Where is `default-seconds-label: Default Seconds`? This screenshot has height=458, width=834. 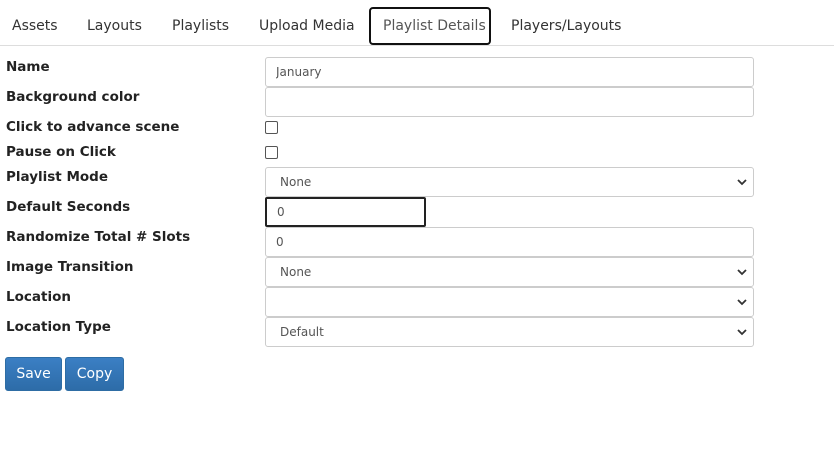 default-seconds-label: Default Seconds is located at coordinates (68, 207).